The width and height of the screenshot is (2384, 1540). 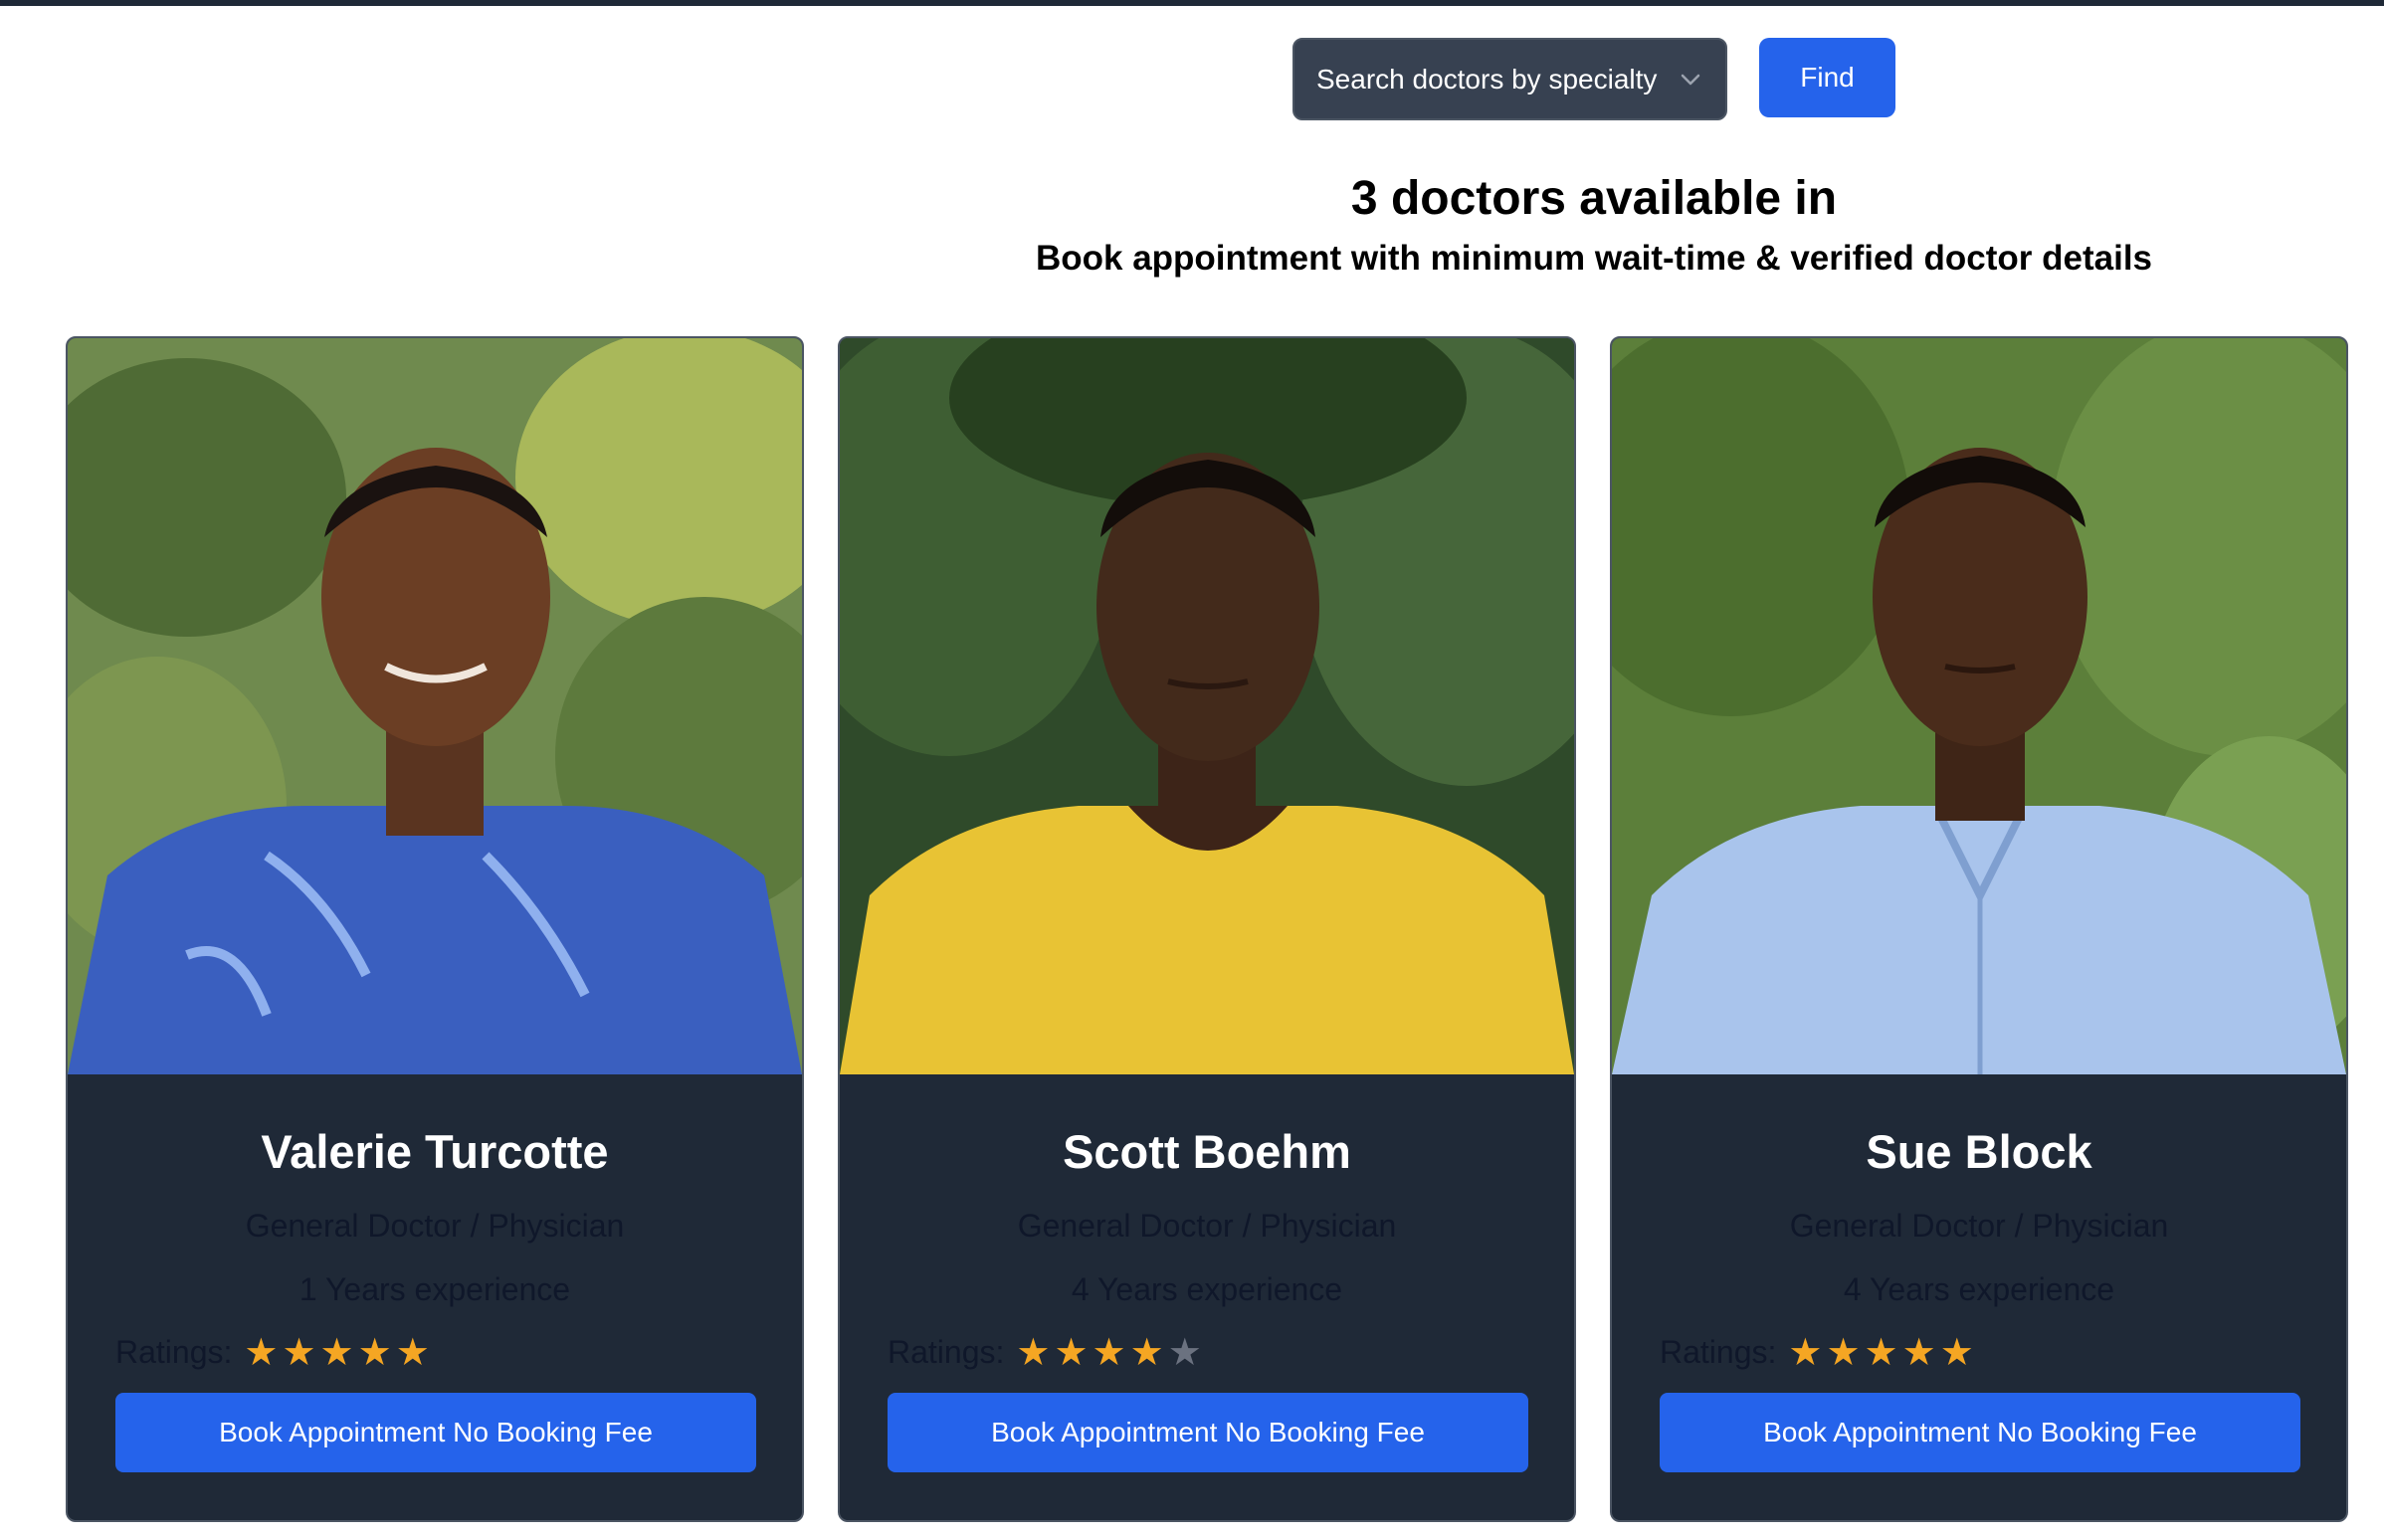 I want to click on search-placeholder: Search doctors by specialty, so click(x=1487, y=79).